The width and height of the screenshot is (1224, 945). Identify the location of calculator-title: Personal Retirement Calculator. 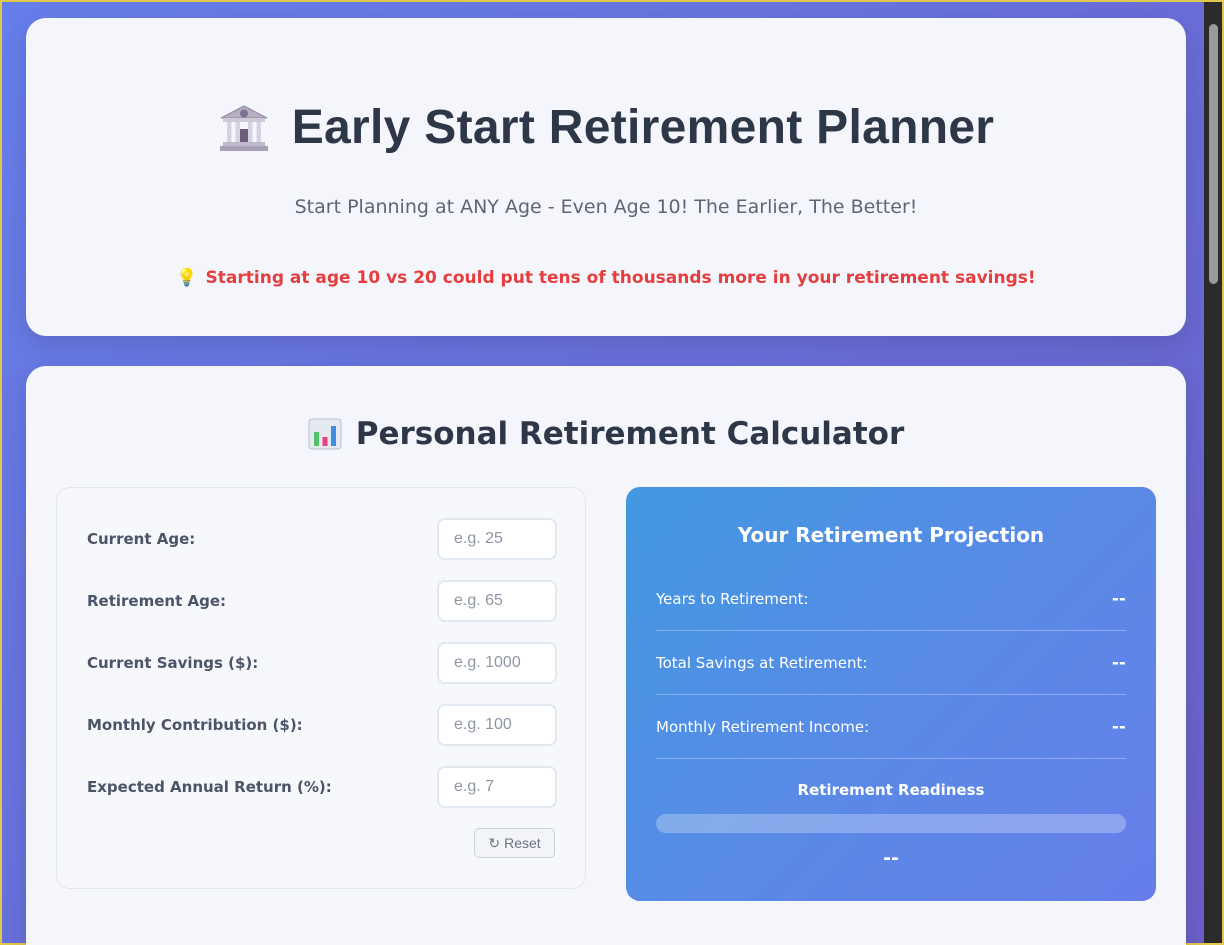
(630, 434).